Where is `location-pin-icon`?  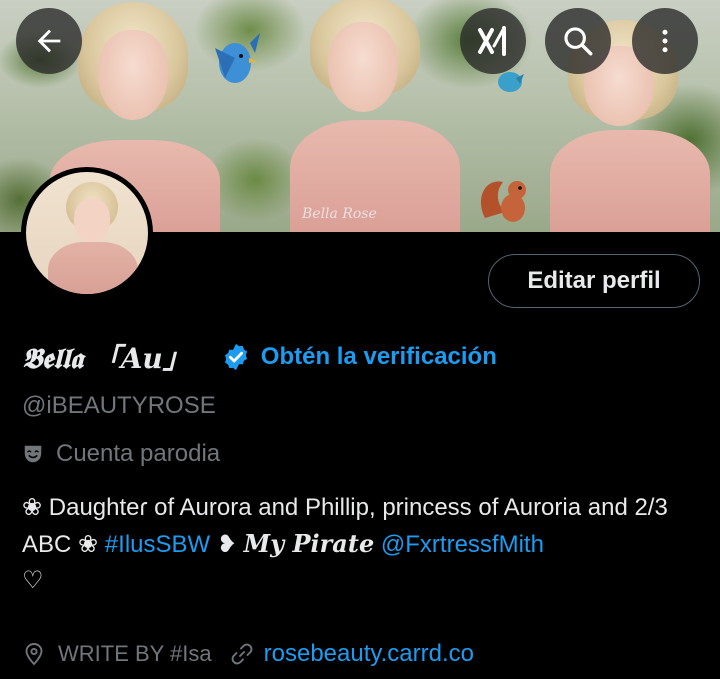 location-pin-icon is located at coordinates (34, 654).